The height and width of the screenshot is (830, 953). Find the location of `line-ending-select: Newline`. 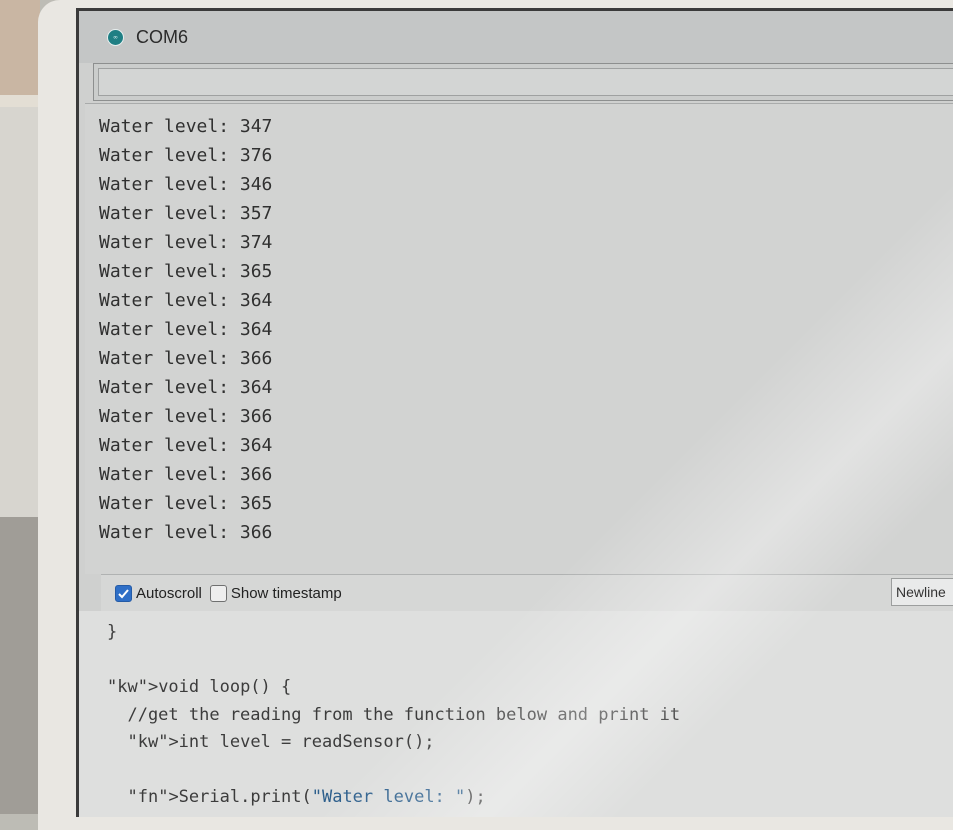

line-ending-select: Newline is located at coordinates (922, 592).